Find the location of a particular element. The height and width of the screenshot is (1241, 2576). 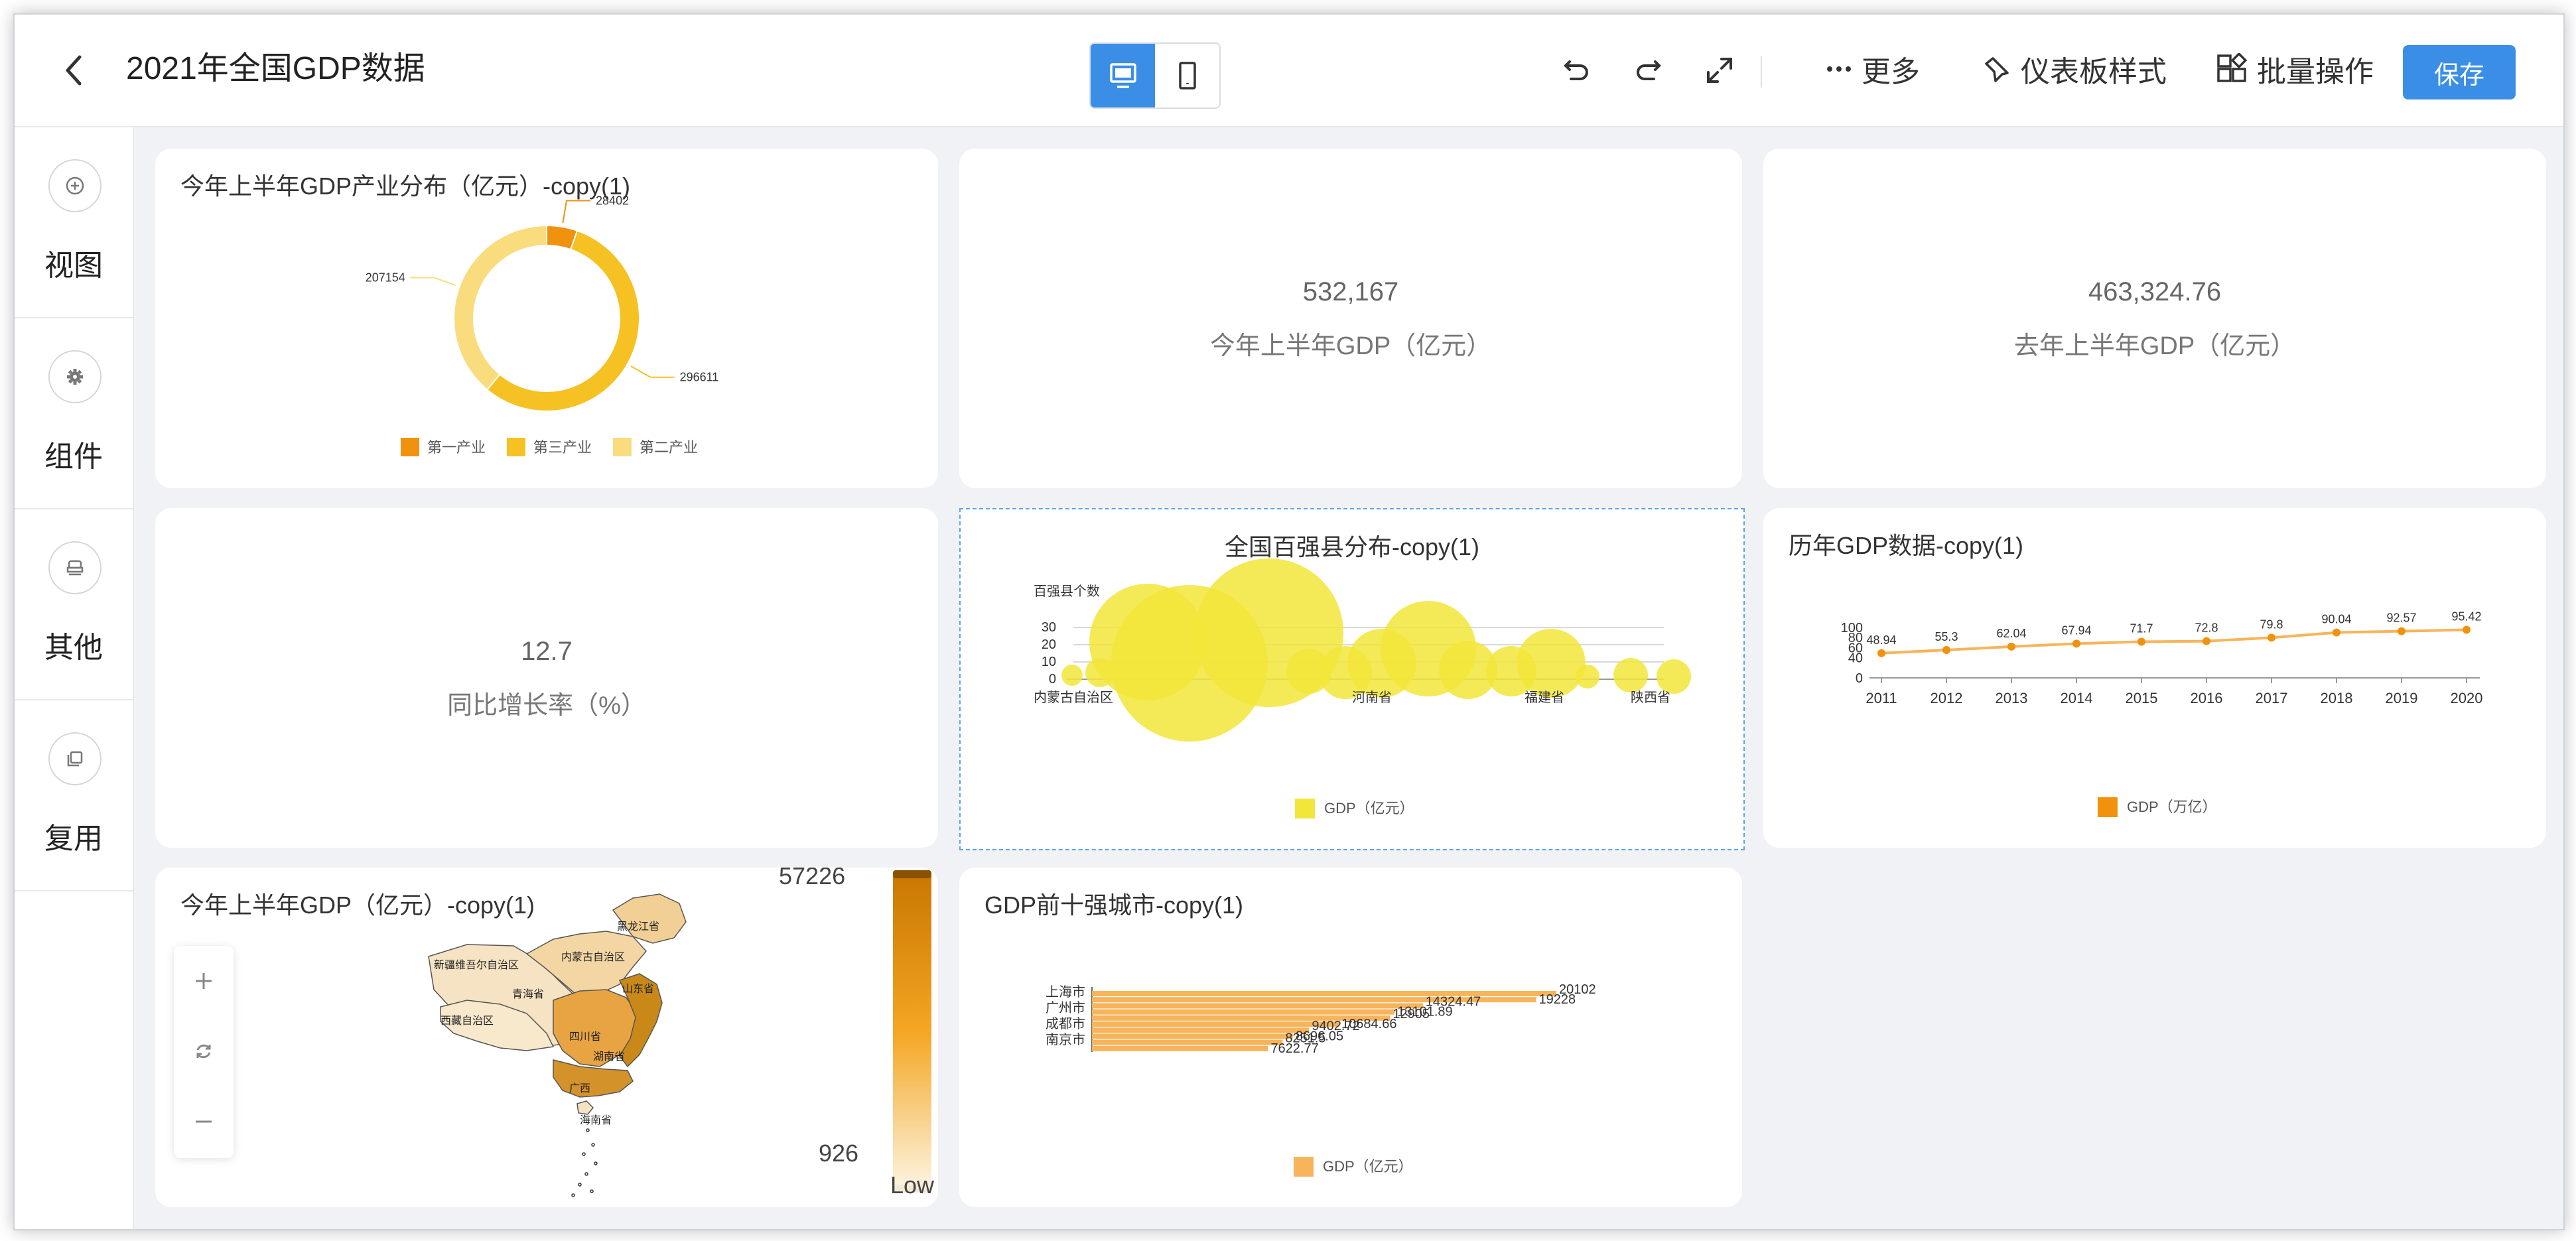

bar-value-label: 12905 is located at coordinates (1411, 1014).